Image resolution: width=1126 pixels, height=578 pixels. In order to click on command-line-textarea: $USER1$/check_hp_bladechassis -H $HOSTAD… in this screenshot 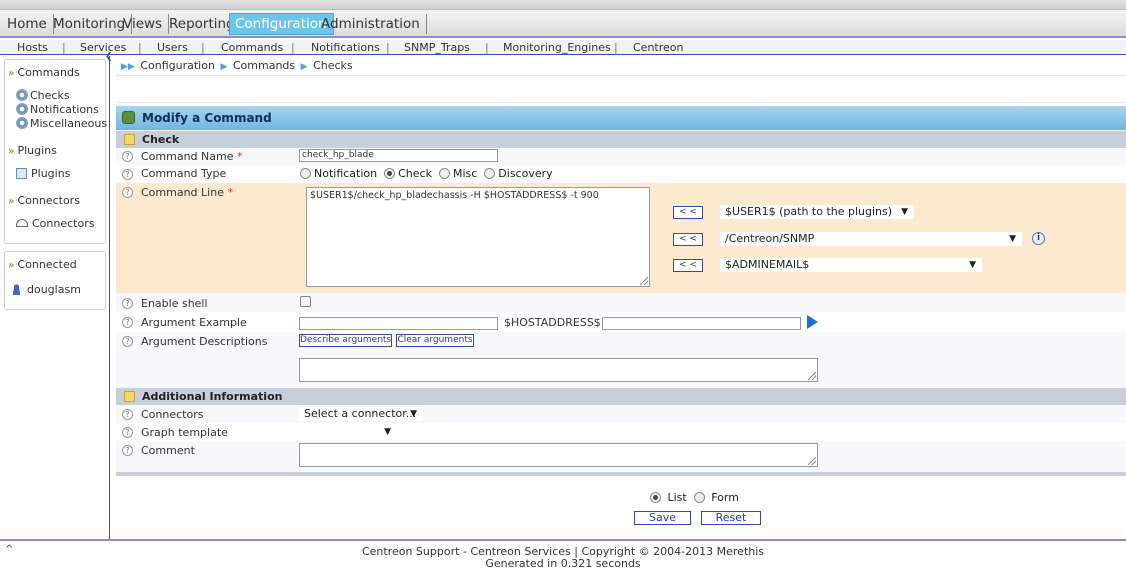, I will do `click(478, 237)`.